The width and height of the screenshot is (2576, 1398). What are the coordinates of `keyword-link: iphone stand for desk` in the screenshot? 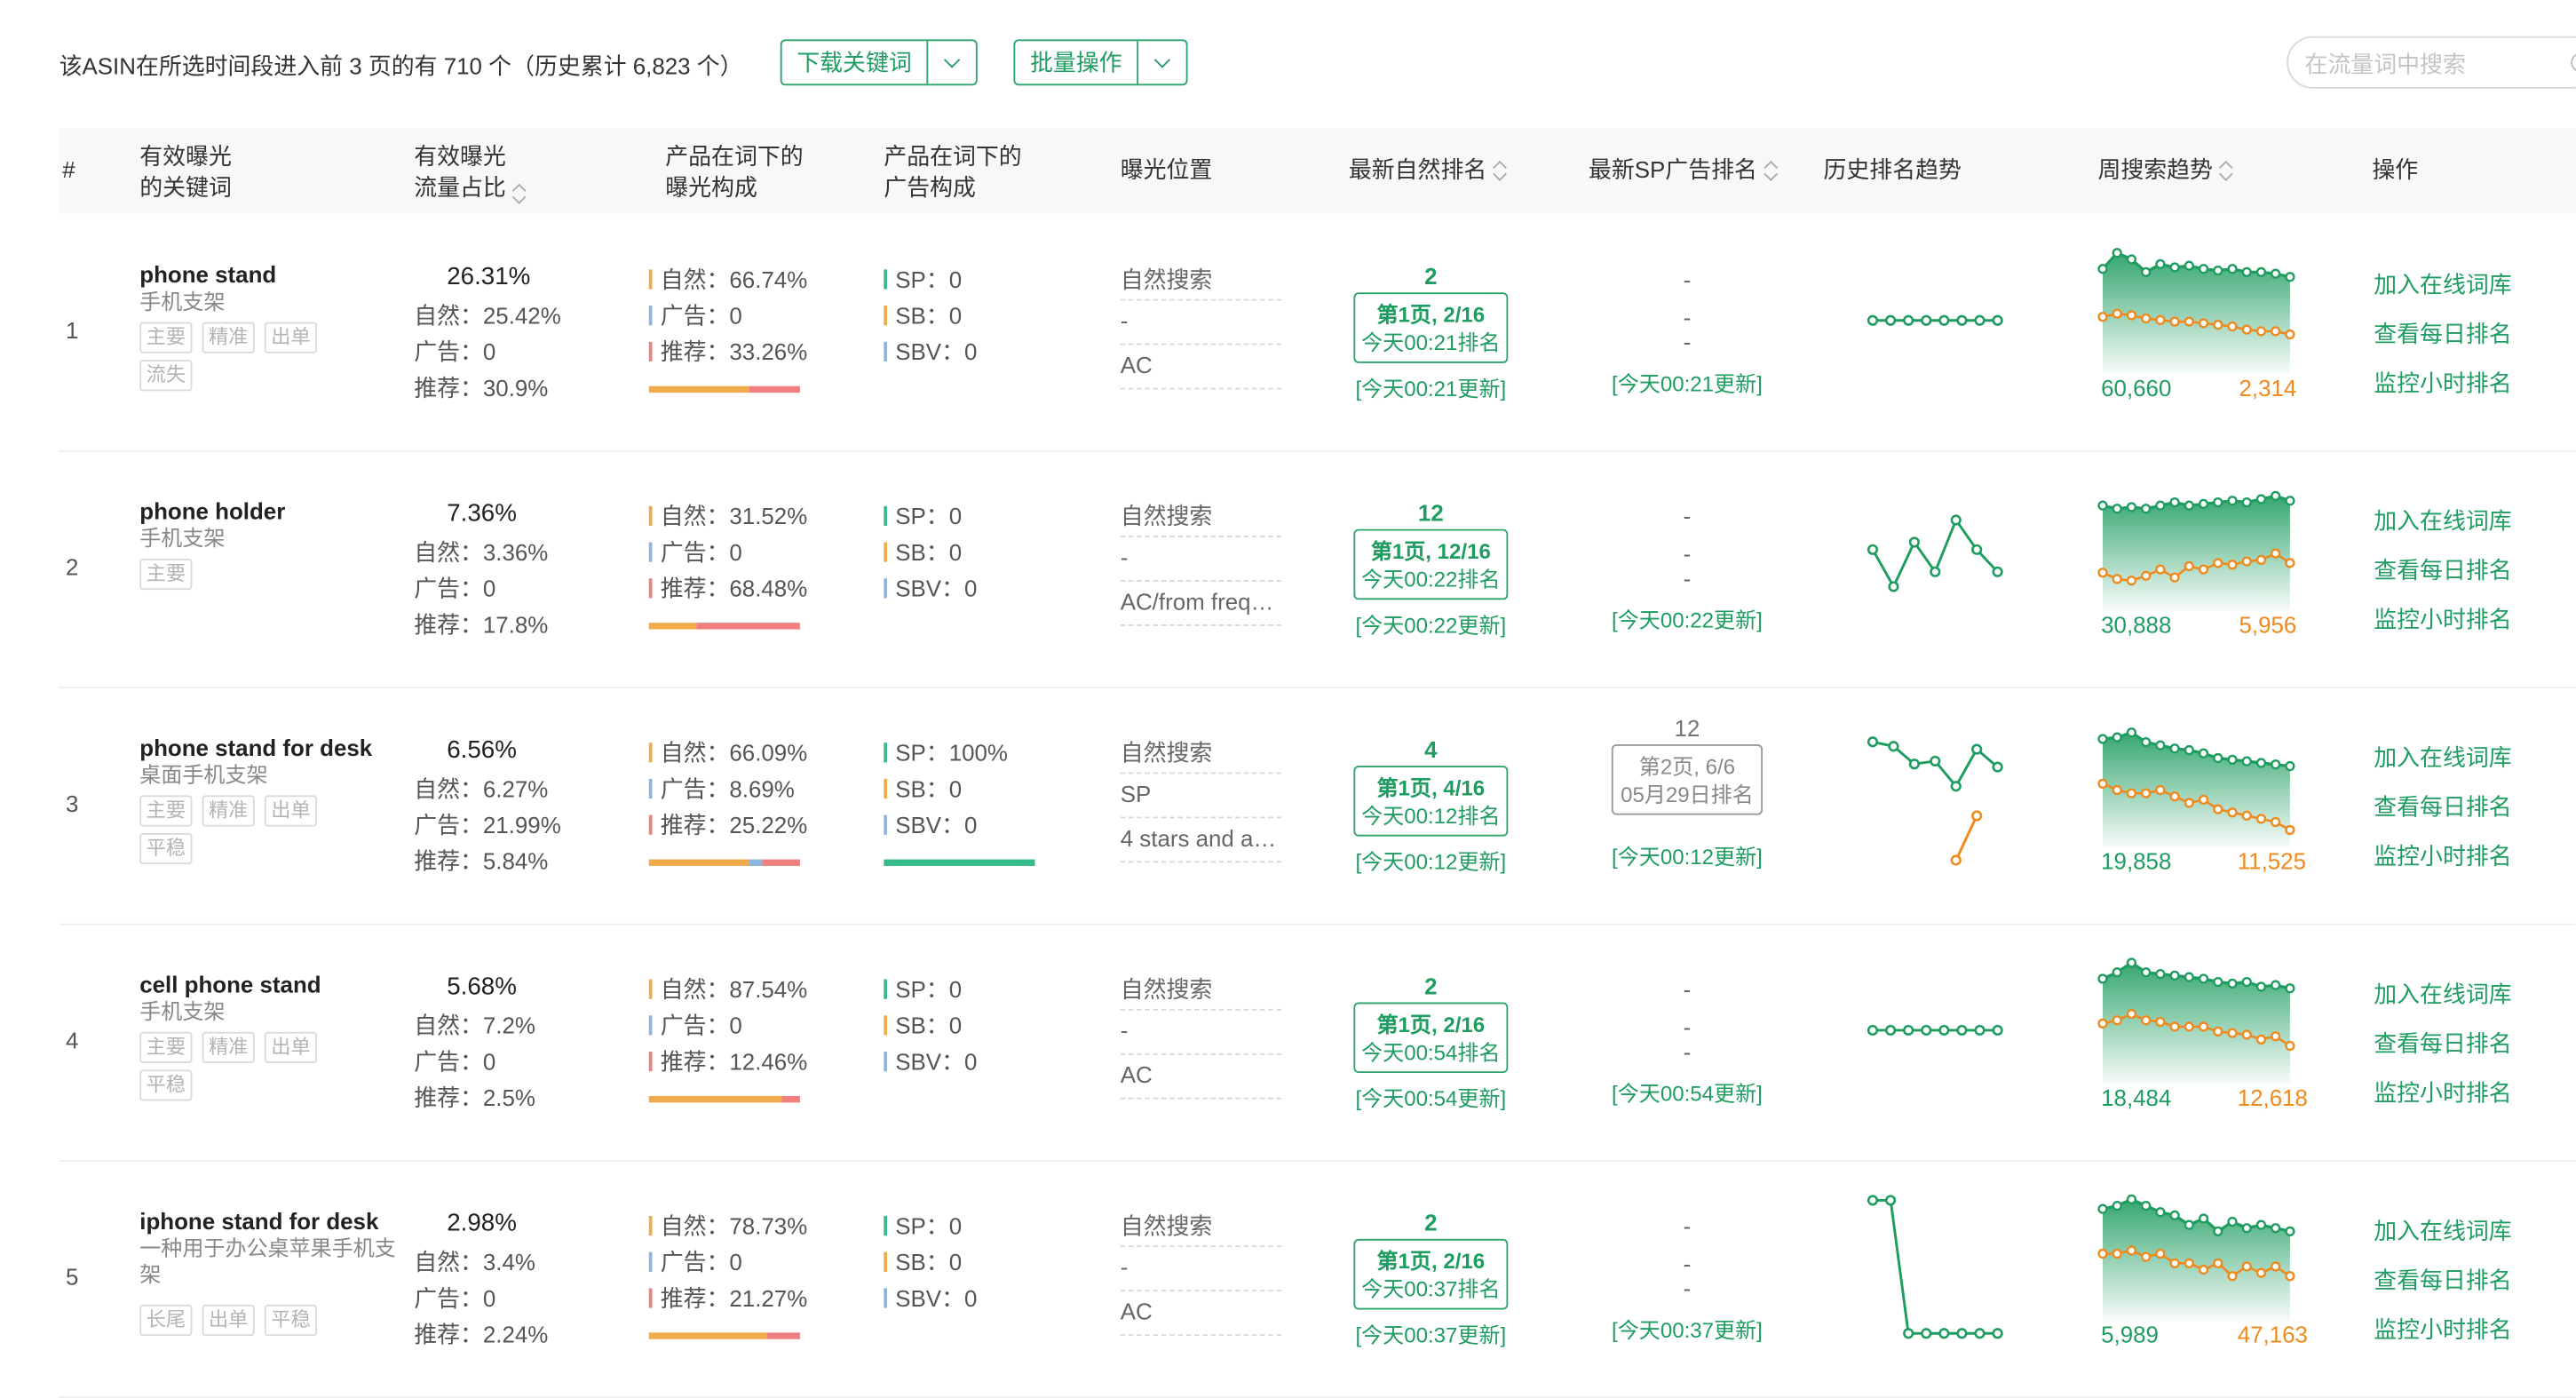 It's located at (259, 1221).